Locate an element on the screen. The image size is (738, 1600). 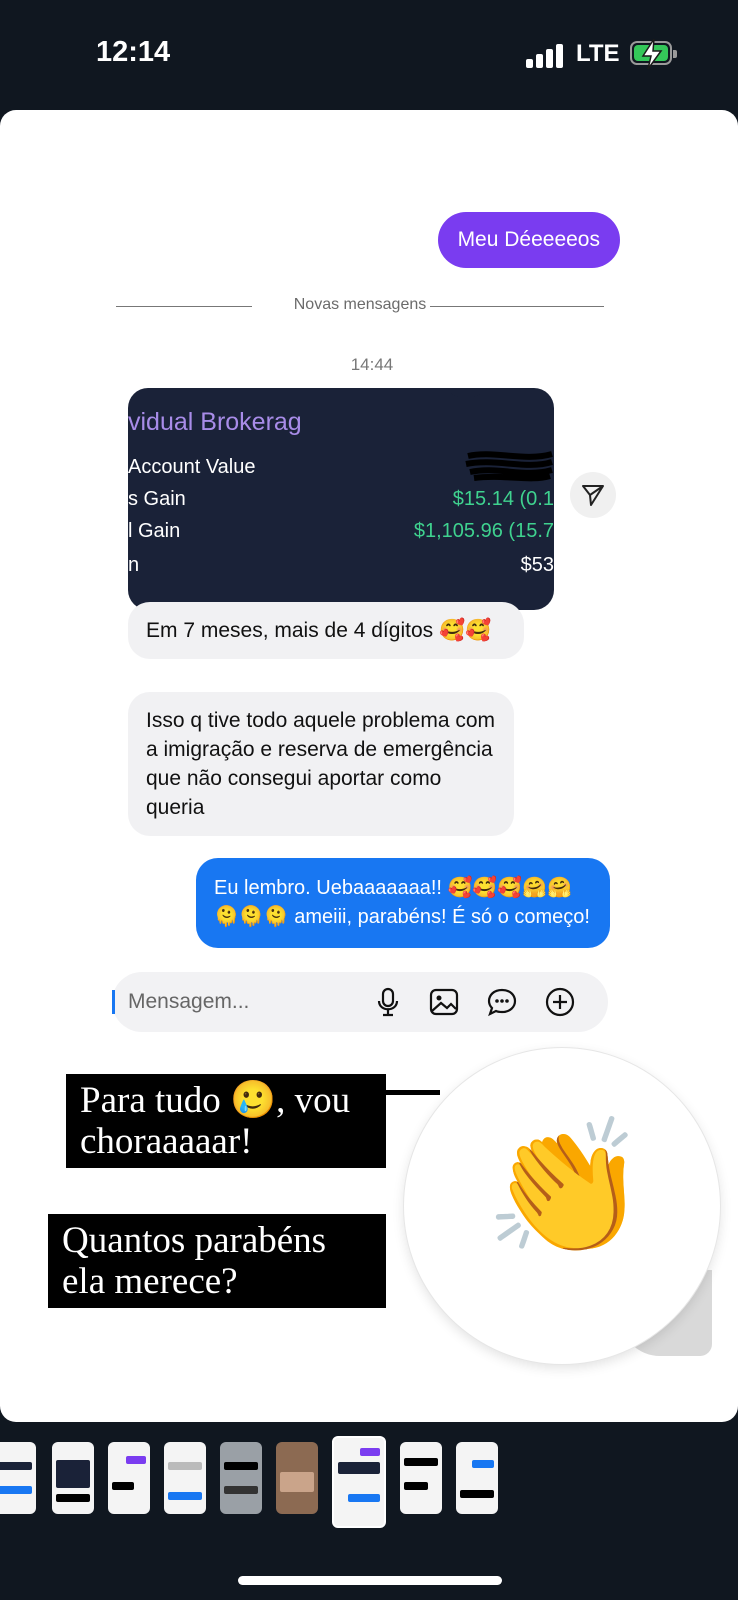
network-label: LTE is located at coordinates (598, 53).